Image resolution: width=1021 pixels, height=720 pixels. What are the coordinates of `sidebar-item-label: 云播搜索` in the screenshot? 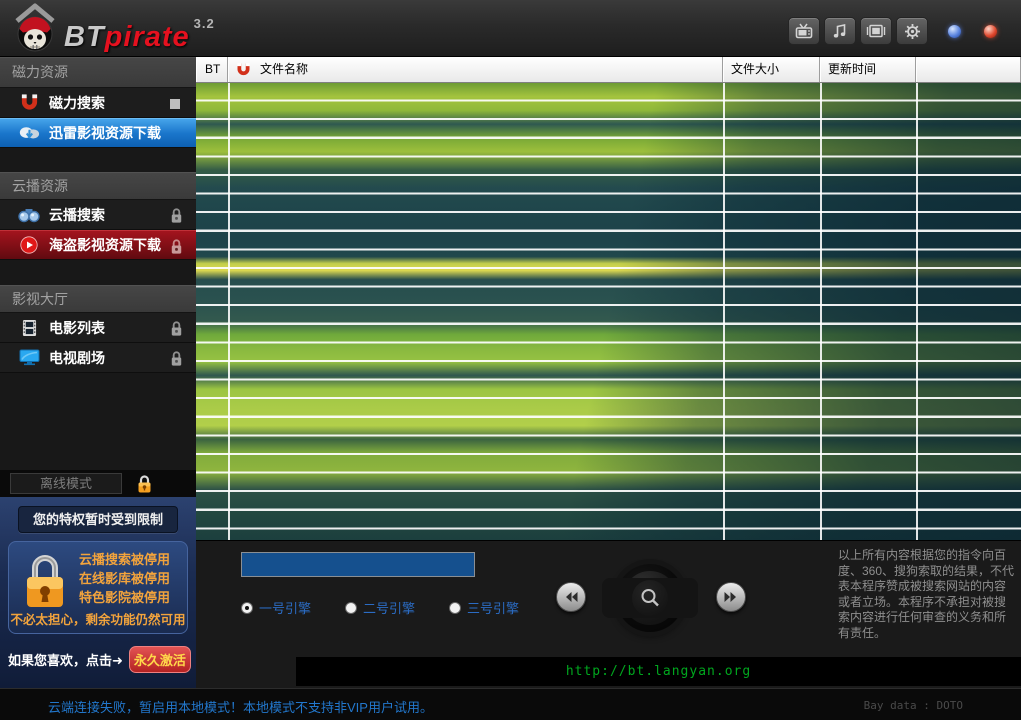 It's located at (77, 214).